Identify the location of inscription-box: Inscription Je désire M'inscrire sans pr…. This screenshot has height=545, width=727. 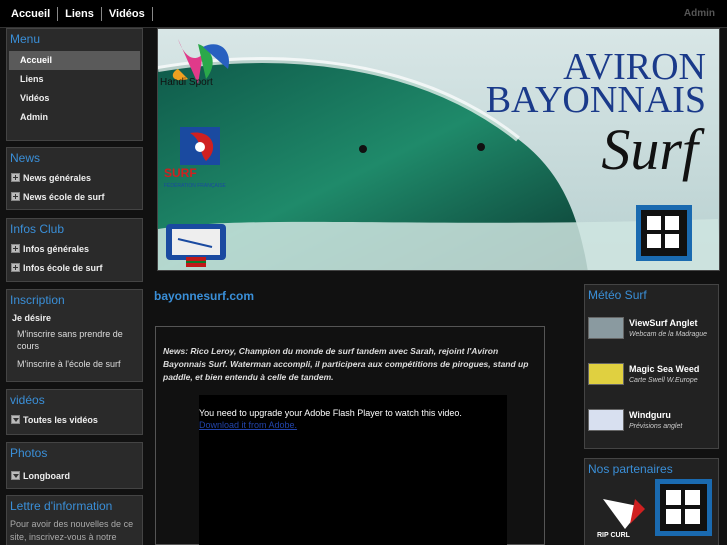
(74, 335).